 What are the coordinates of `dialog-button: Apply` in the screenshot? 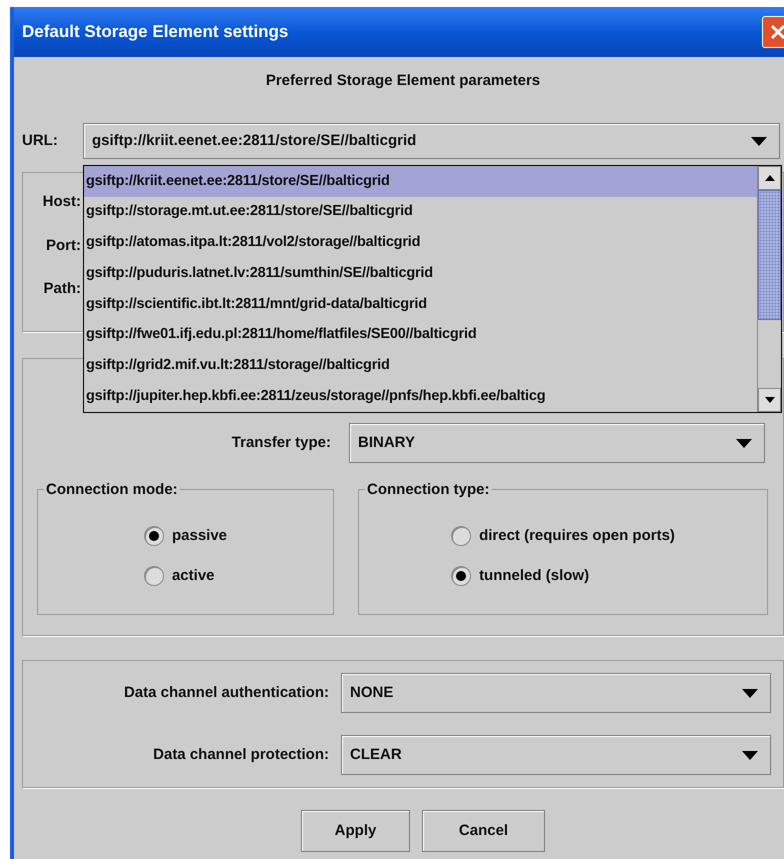 It's located at (355, 831).